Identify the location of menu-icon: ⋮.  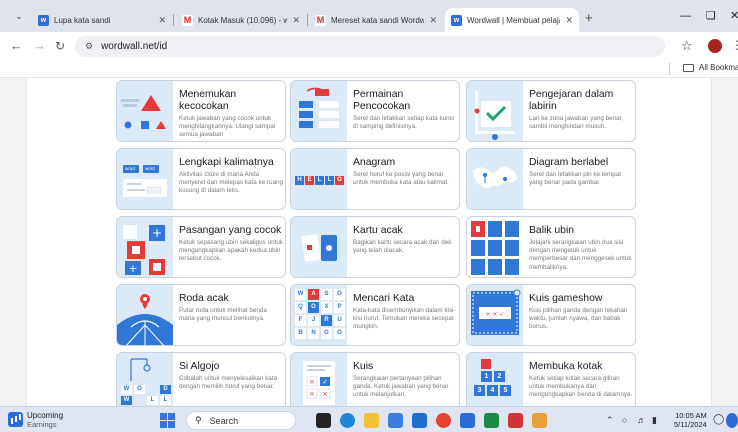
(734, 45).